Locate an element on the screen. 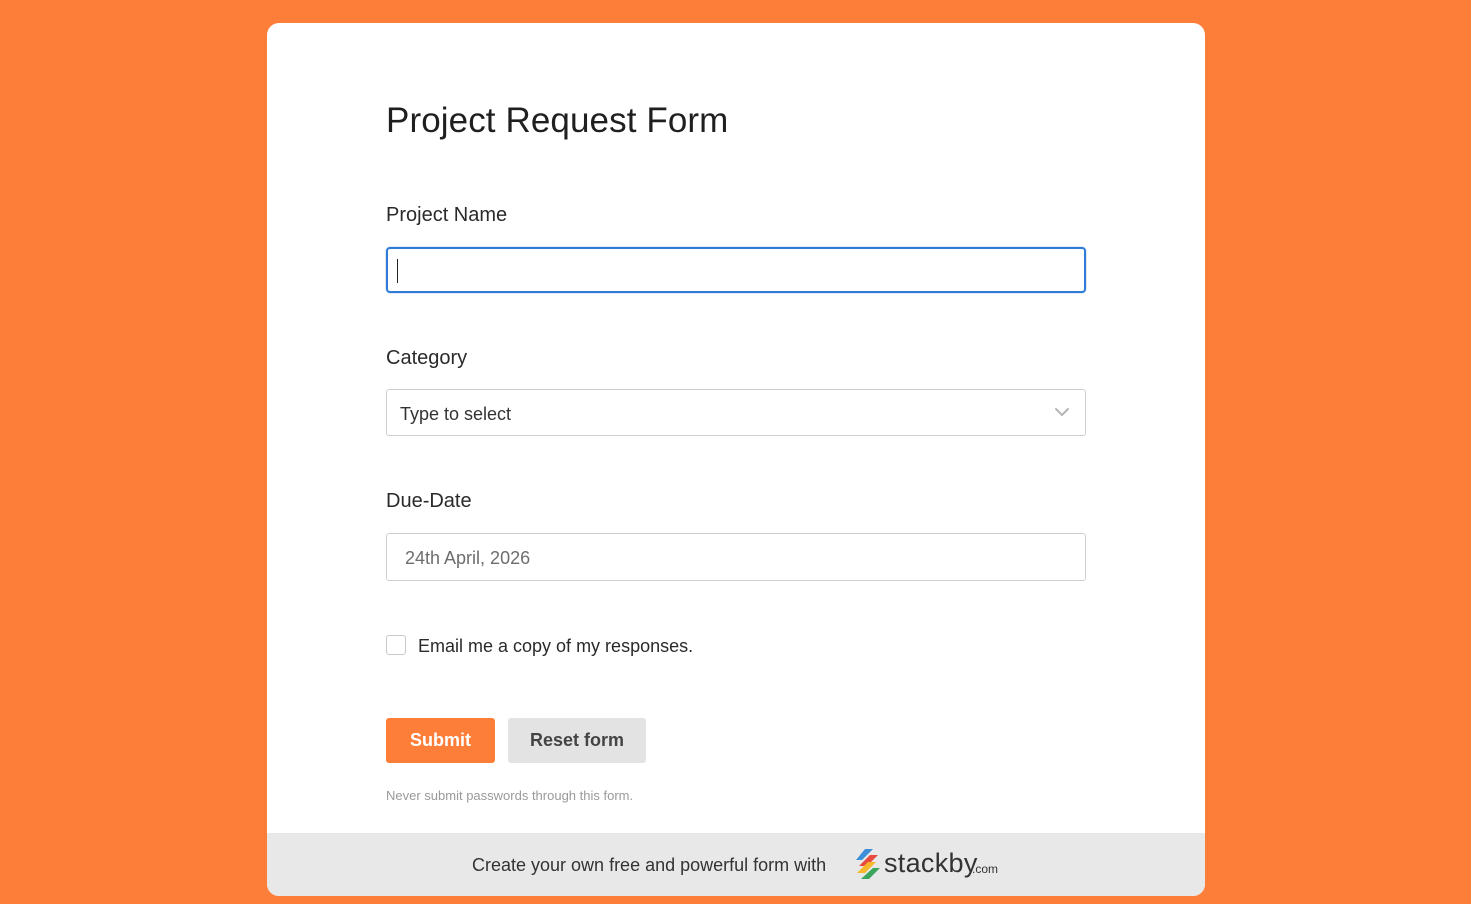  due-date-label: Due-Date is located at coordinates (429, 501).